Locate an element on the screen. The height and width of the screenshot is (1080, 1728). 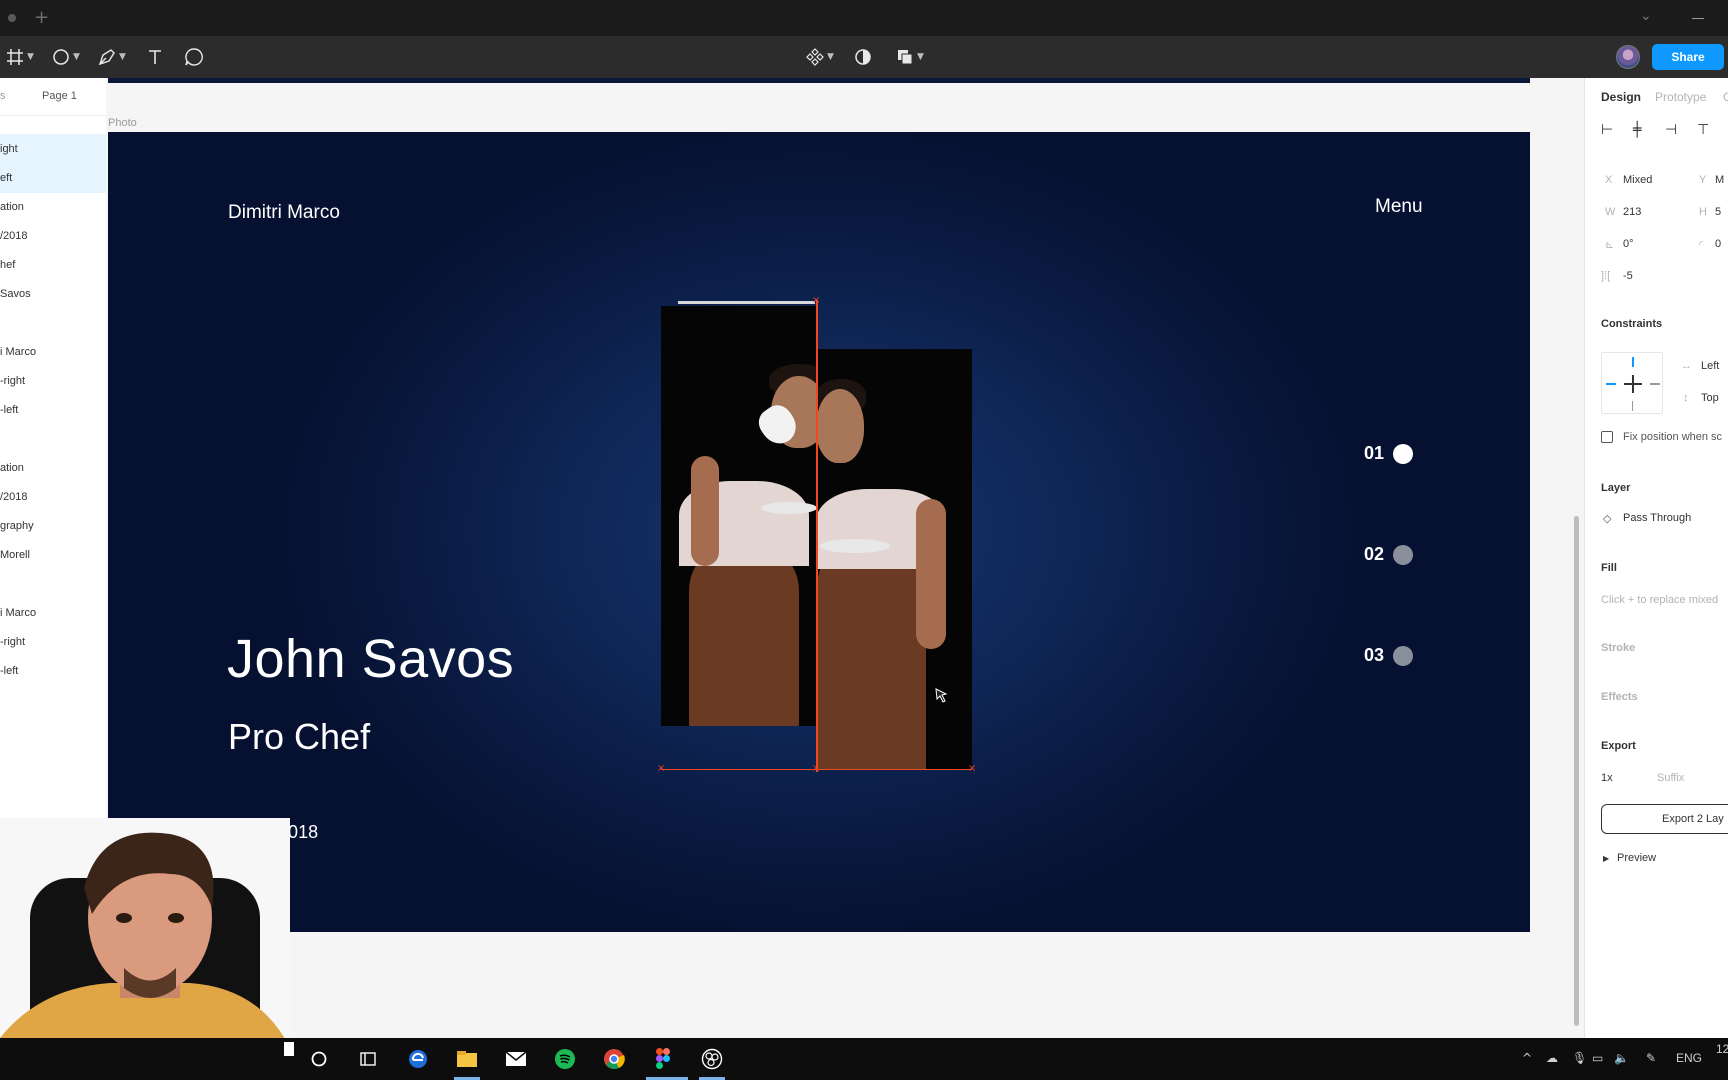
start-icon is located at coordinates (289, 1049).